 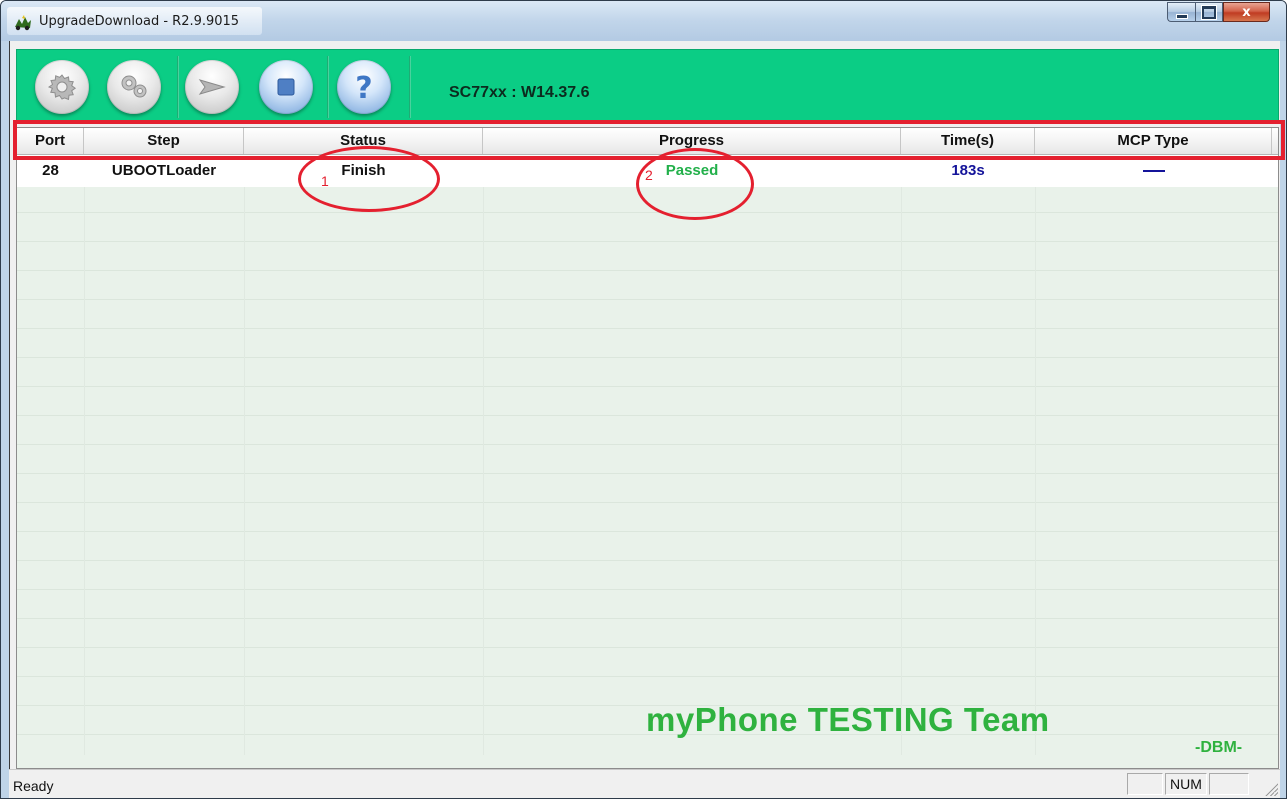 What do you see at coordinates (1229, 784) in the screenshot?
I see `status-pane-scroll` at bounding box center [1229, 784].